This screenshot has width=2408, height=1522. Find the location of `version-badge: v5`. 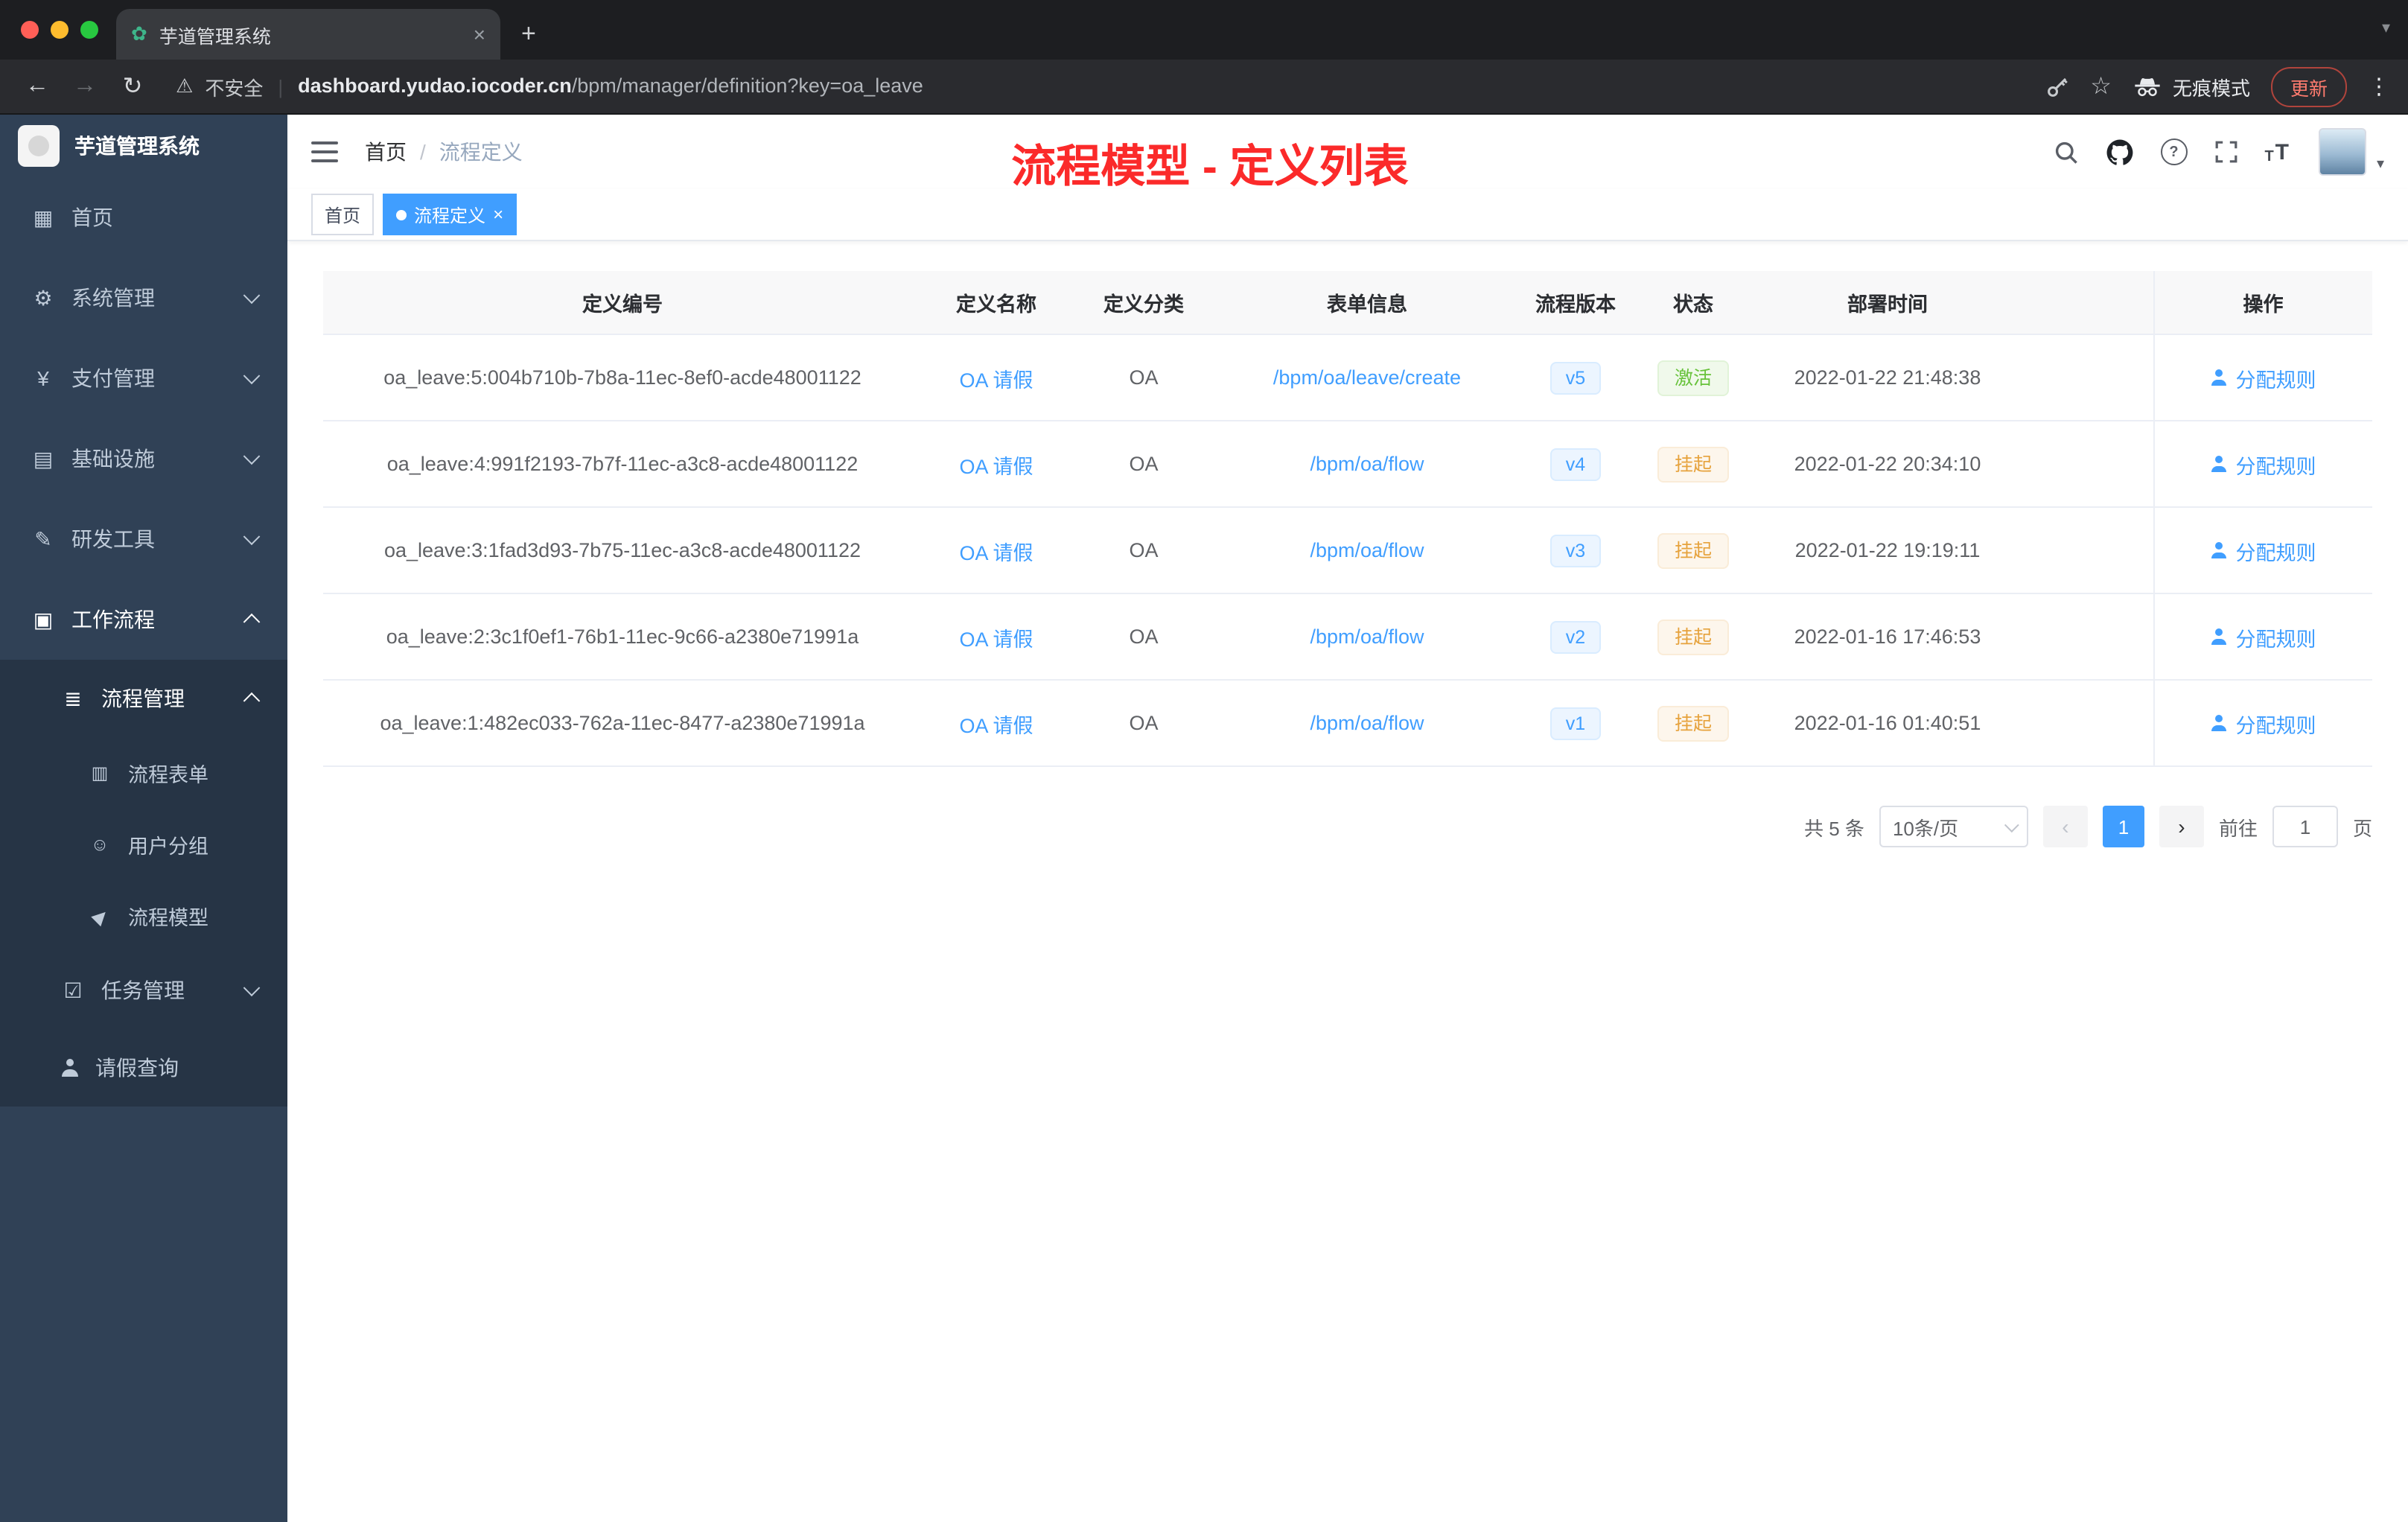

version-badge: v5 is located at coordinates (1575, 377).